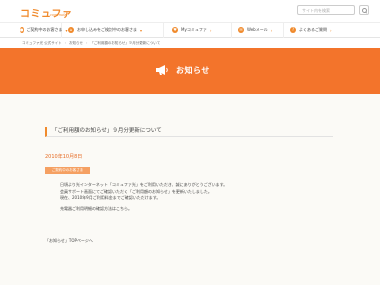 Image resolution: width=380 pixels, height=285 pixels. What do you see at coordinates (44, 29) in the screenshot?
I see `nav-item-label: ご契約中のお客さま` at bounding box center [44, 29].